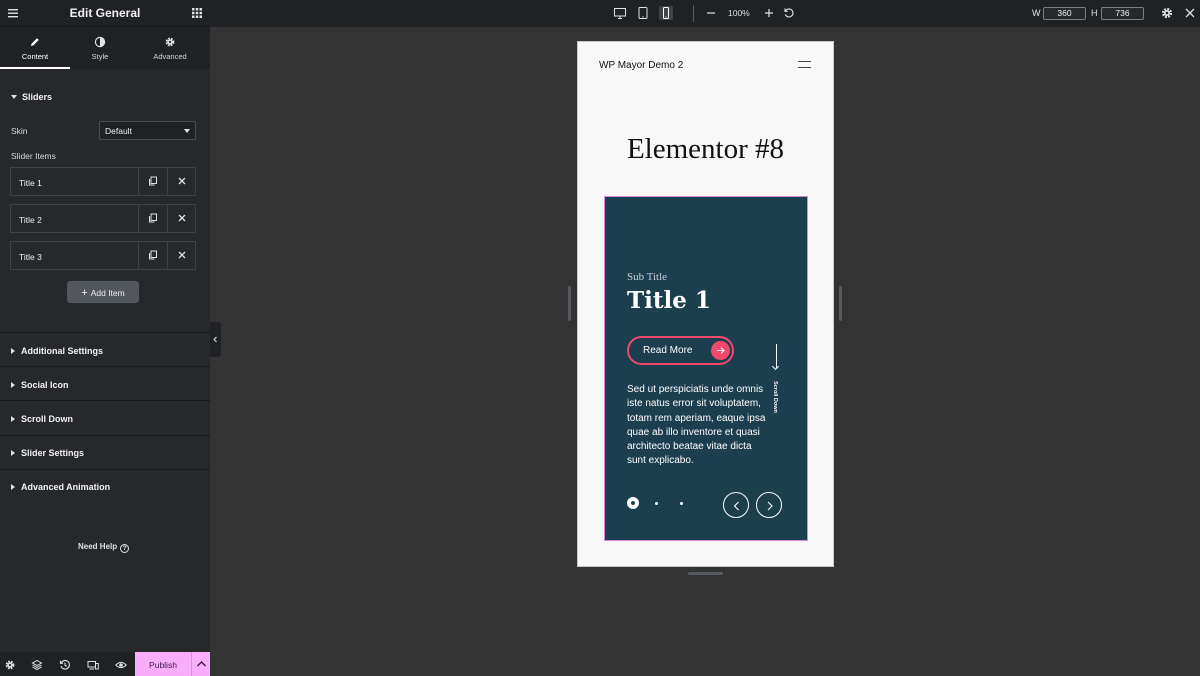  What do you see at coordinates (66, 487) in the screenshot?
I see `section-label: Advanced Animation` at bounding box center [66, 487].